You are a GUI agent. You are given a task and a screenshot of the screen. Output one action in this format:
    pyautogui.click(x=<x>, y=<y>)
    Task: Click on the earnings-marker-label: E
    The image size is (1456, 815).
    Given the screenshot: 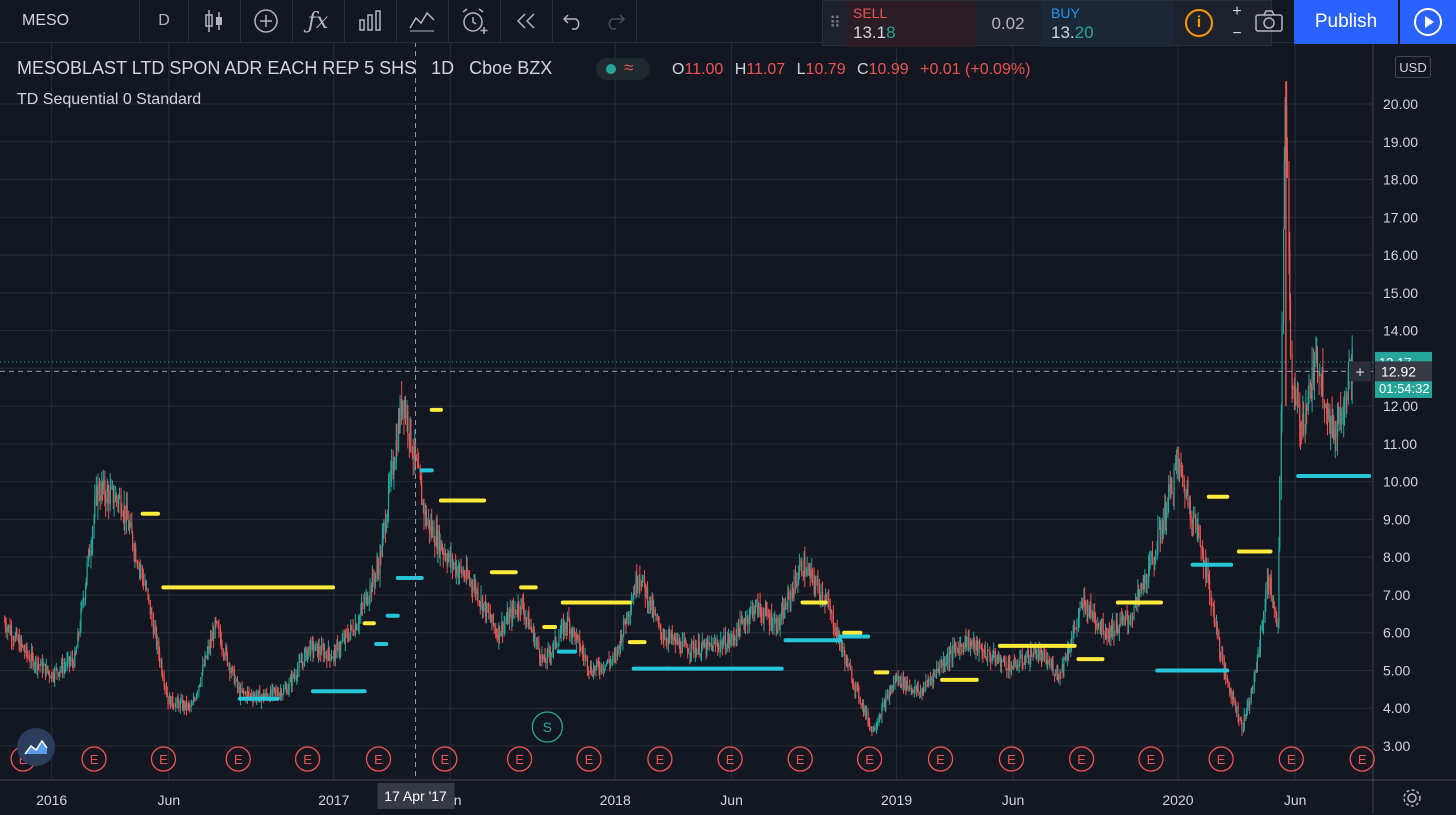 What is the action you would take?
    pyautogui.click(x=519, y=759)
    